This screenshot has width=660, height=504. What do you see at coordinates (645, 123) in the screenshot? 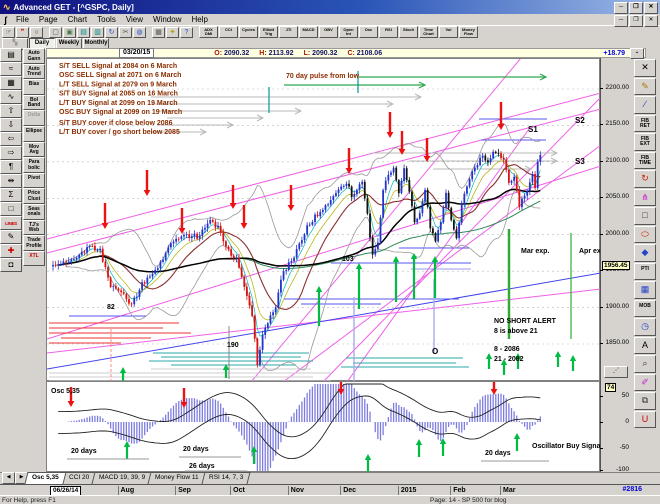
I see `fib-retracement-button: FIB RET` at bounding box center [645, 123].